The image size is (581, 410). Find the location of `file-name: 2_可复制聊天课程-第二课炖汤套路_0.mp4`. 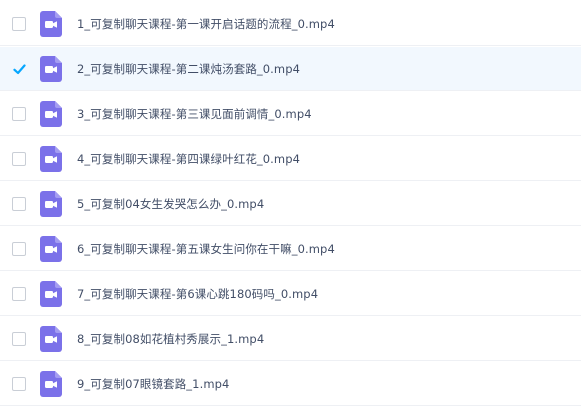

file-name: 2_可复制聊天课程-第二课炖汤套路_0.mp4 is located at coordinates (188, 69).